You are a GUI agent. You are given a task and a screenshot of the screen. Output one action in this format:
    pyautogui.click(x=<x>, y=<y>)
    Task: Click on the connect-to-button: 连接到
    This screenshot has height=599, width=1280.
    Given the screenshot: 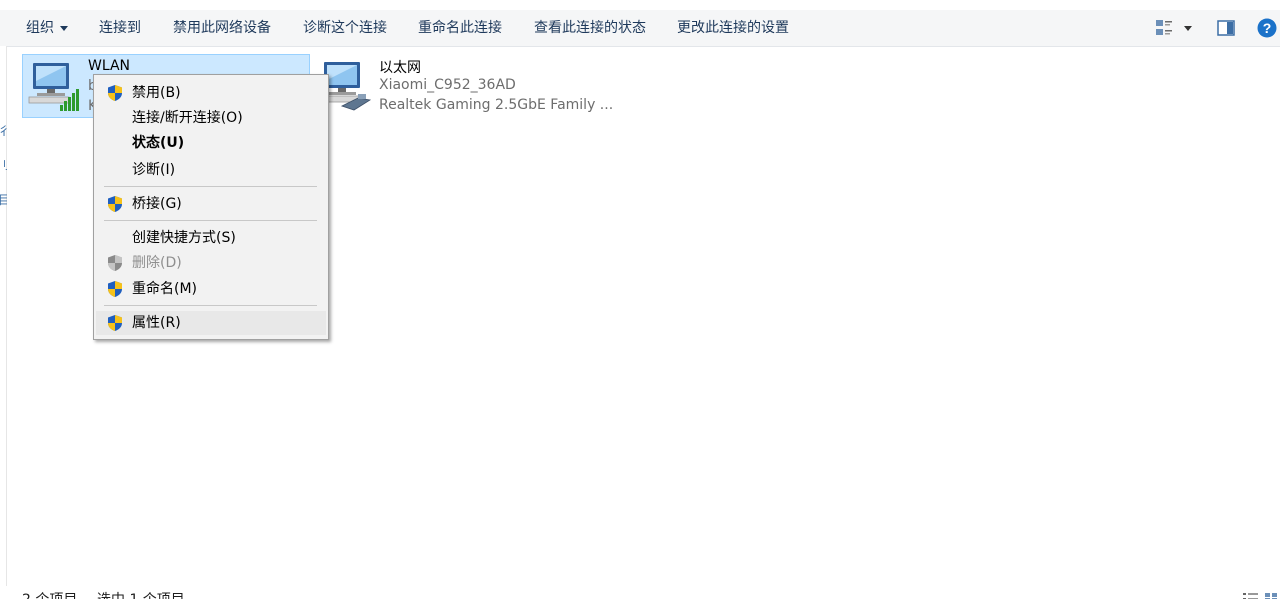 What is the action you would take?
    pyautogui.click(x=120, y=28)
    